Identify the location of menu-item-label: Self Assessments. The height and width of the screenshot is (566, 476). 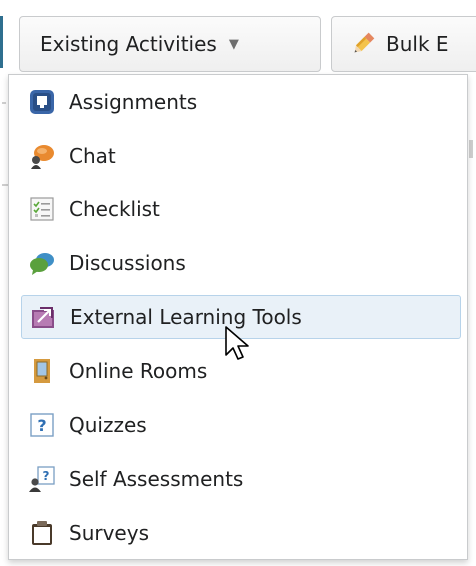
(156, 479).